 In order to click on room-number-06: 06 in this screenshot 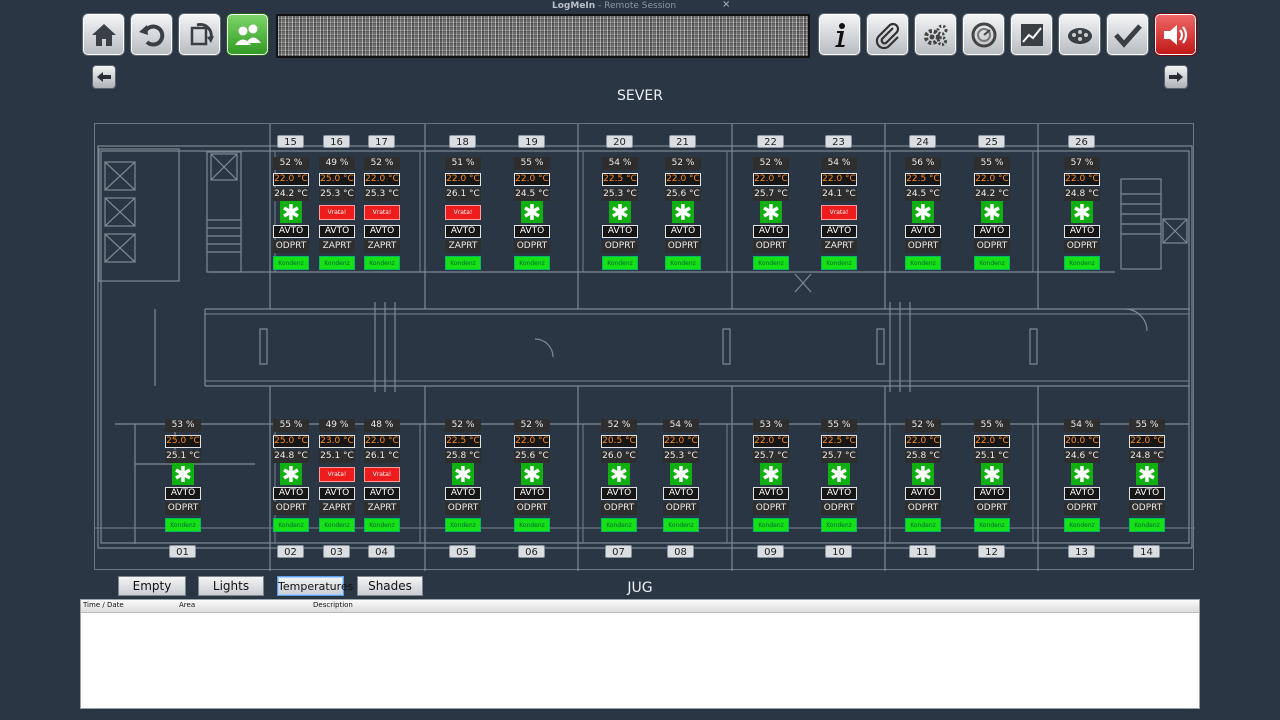, I will do `click(531, 551)`.